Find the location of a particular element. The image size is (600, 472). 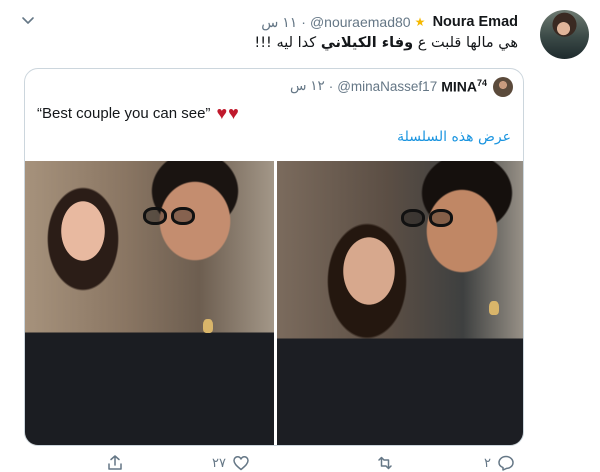

tweet-header: Noura Emad ★ @nouraemad80 · ١١ س is located at coordinates (389, 22).